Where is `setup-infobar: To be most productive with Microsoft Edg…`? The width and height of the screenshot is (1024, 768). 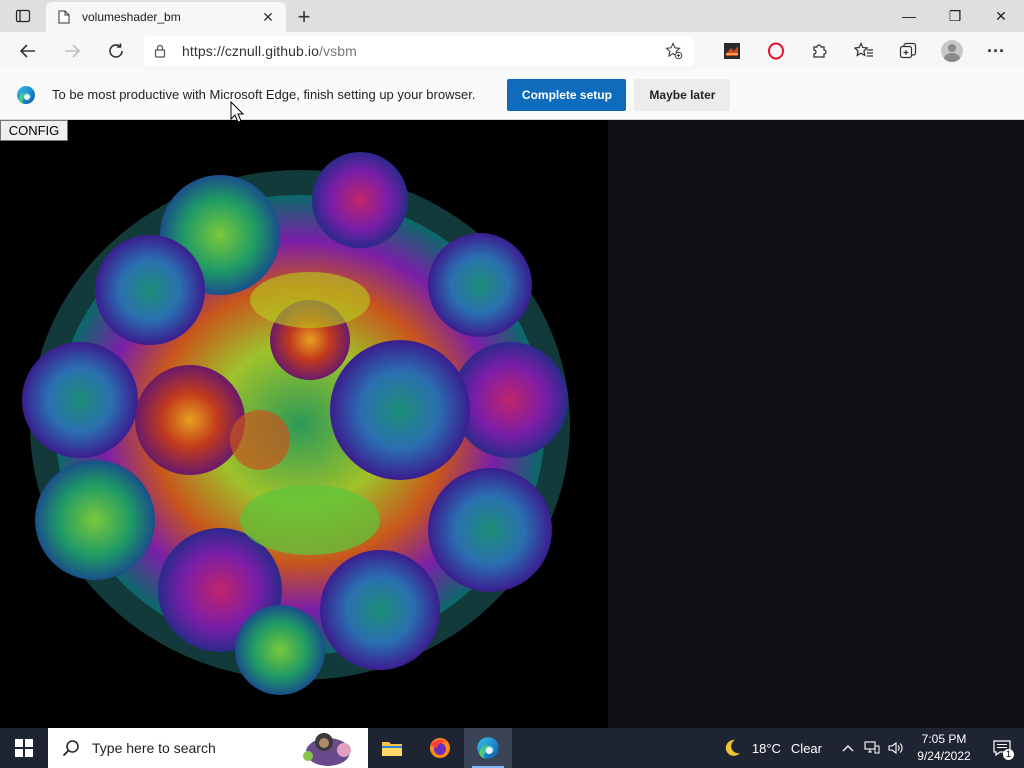
setup-infobar: To be most productive with Microsoft Edg… is located at coordinates (512, 95).